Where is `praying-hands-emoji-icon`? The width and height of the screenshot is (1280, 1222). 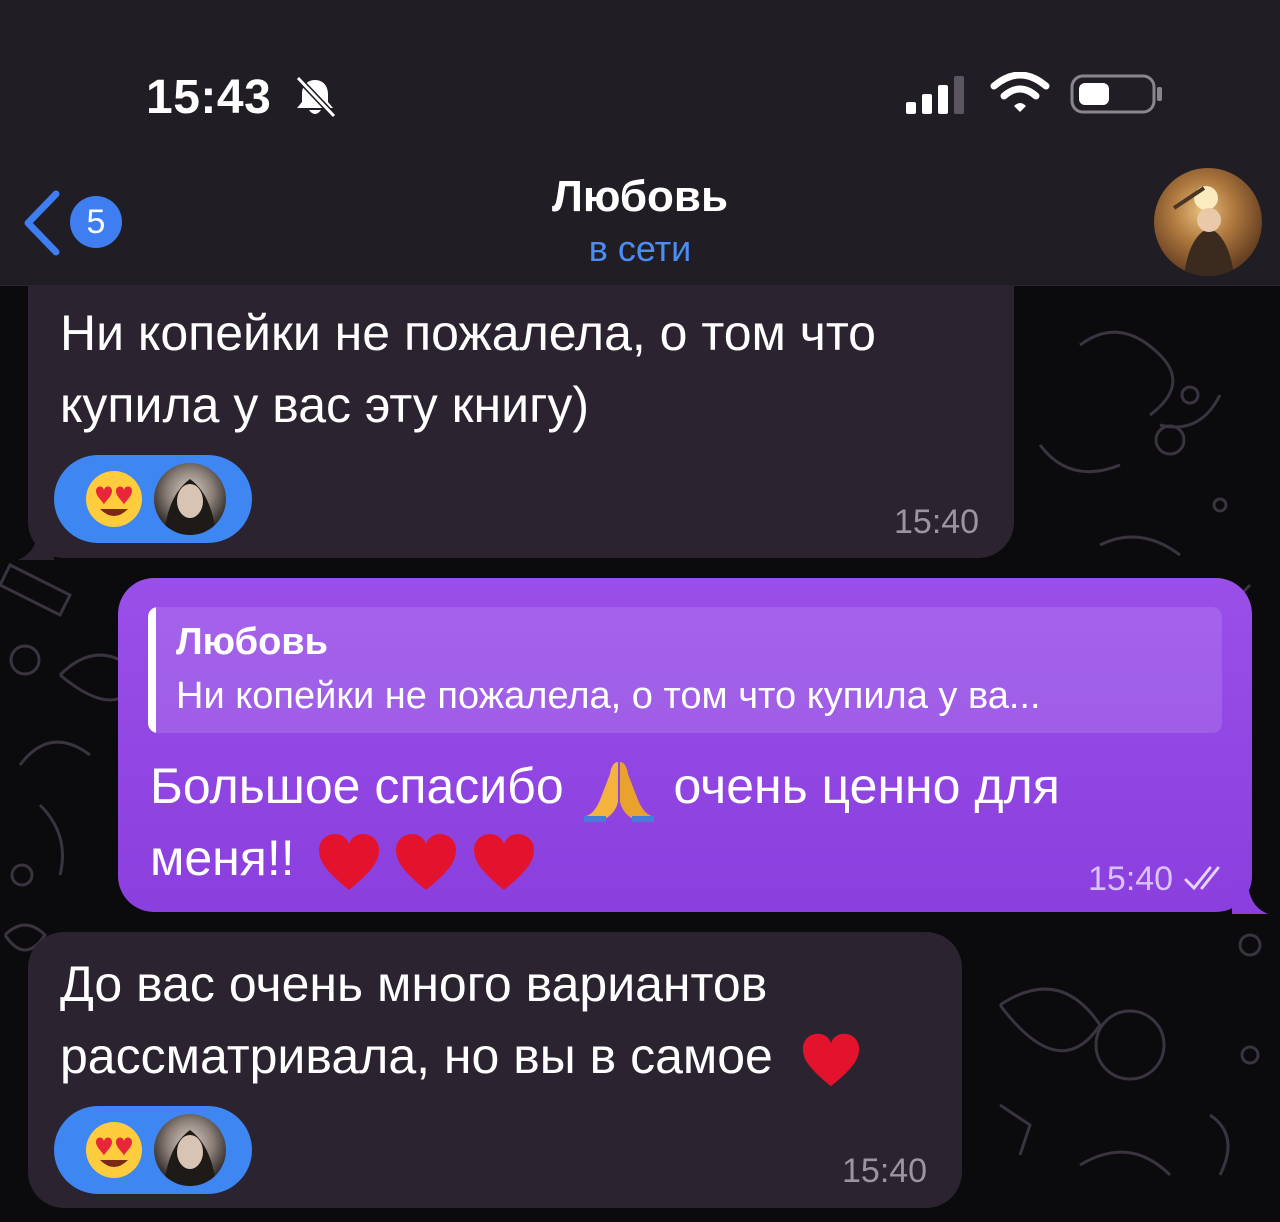
praying-hands-emoji-icon is located at coordinates (618, 791).